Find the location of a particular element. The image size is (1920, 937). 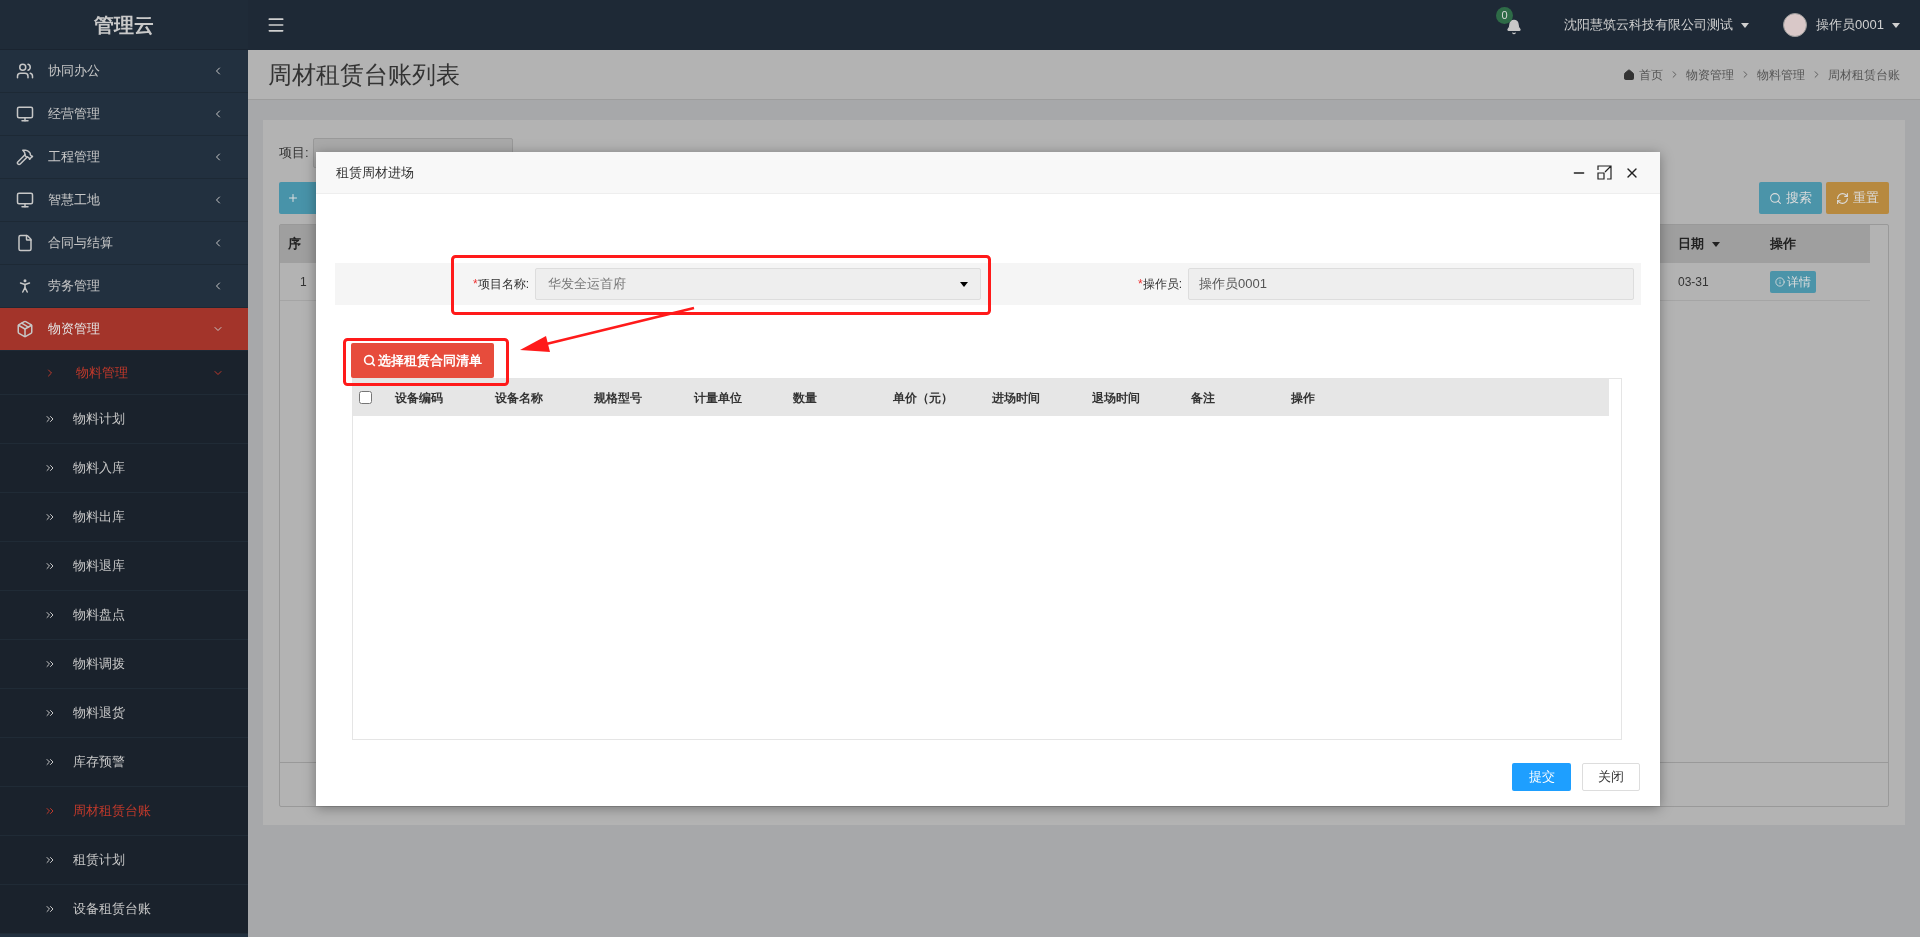

file-icon is located at coordinates (25, 243).